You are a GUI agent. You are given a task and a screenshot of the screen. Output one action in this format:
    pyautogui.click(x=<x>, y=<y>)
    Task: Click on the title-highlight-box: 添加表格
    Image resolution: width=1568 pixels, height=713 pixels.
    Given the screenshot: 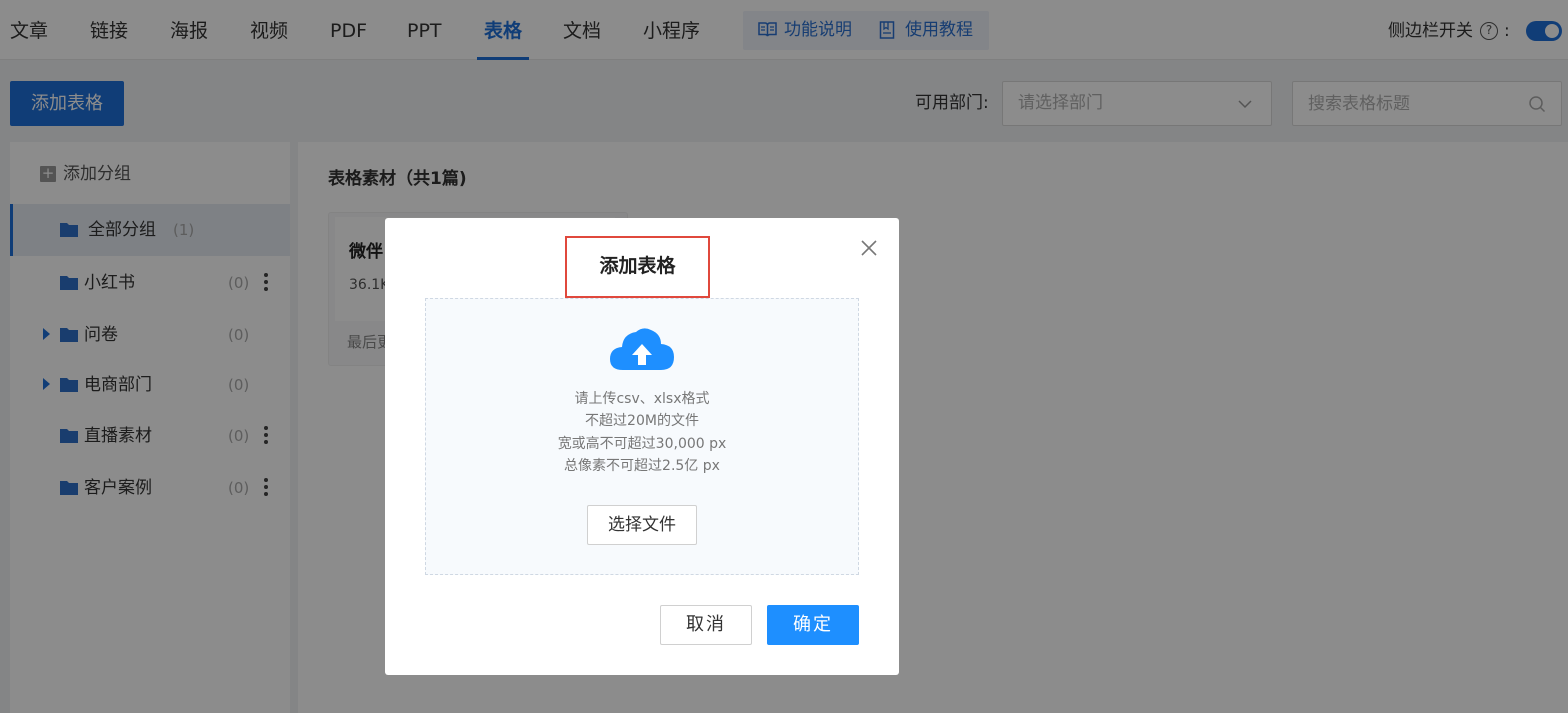 What is the action you would take?
    pyautogui.click(x=637, y=267)
    